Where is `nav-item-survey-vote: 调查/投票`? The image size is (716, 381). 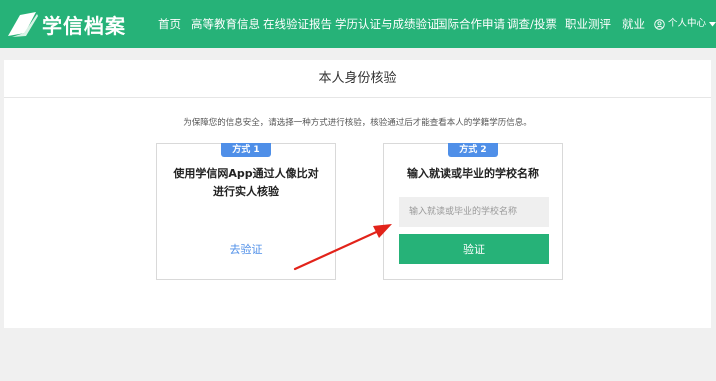
nav-item-survey-vote: 调查/投票 is located at coordinates (532, 24).